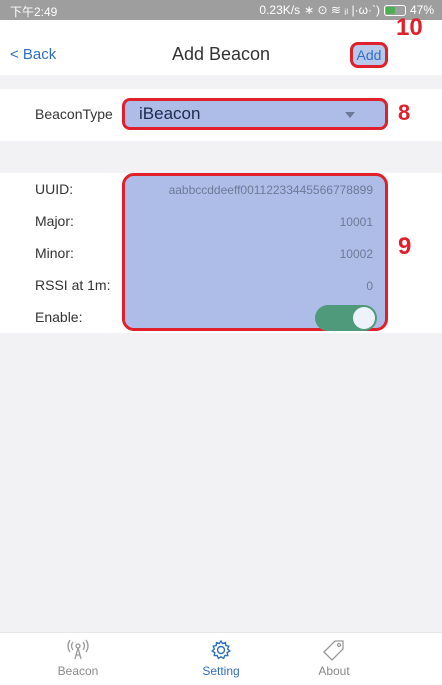 This screenshot has width=442, height=685. What do you see at coordinates (59, 317) in the screenshot?
I see `enable-label: Enable:` at bounding box center [59, 317].